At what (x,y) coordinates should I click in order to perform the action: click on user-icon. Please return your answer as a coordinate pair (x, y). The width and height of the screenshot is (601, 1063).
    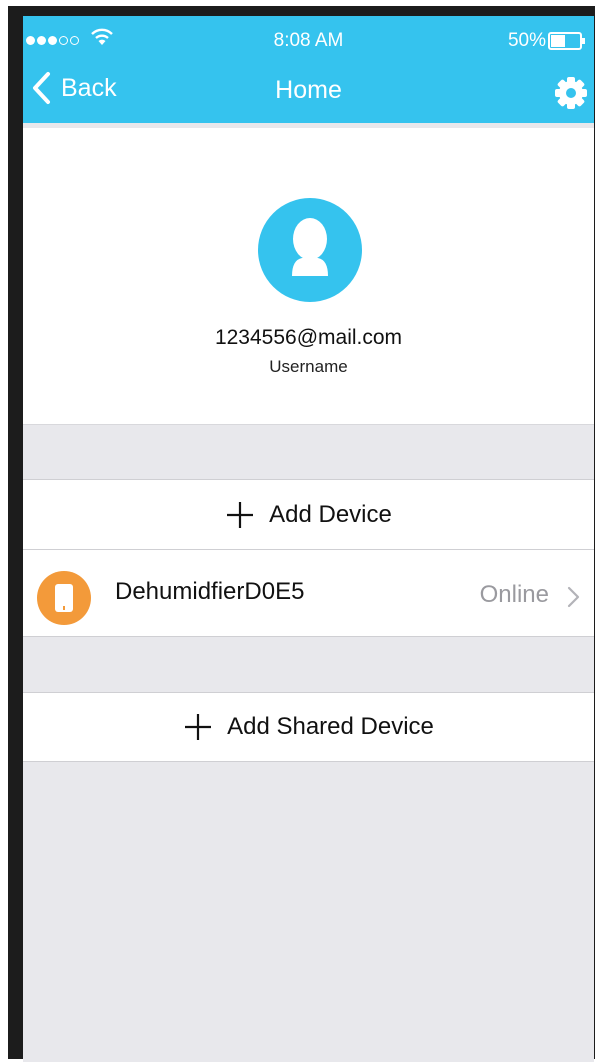
    Looking at the image, I should click on (310, 247).